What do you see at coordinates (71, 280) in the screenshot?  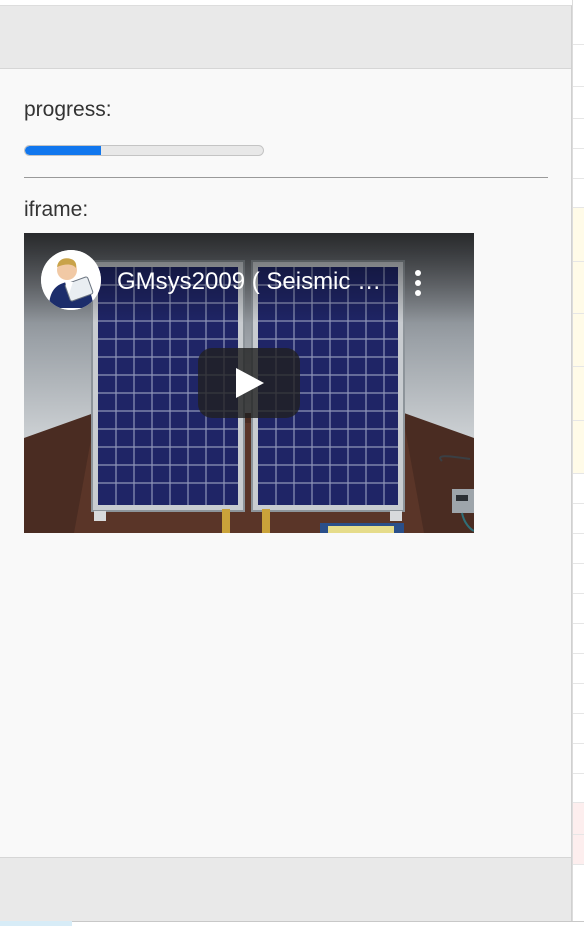 I see `channel-avatar-icon` at bounding box center [71, 280].